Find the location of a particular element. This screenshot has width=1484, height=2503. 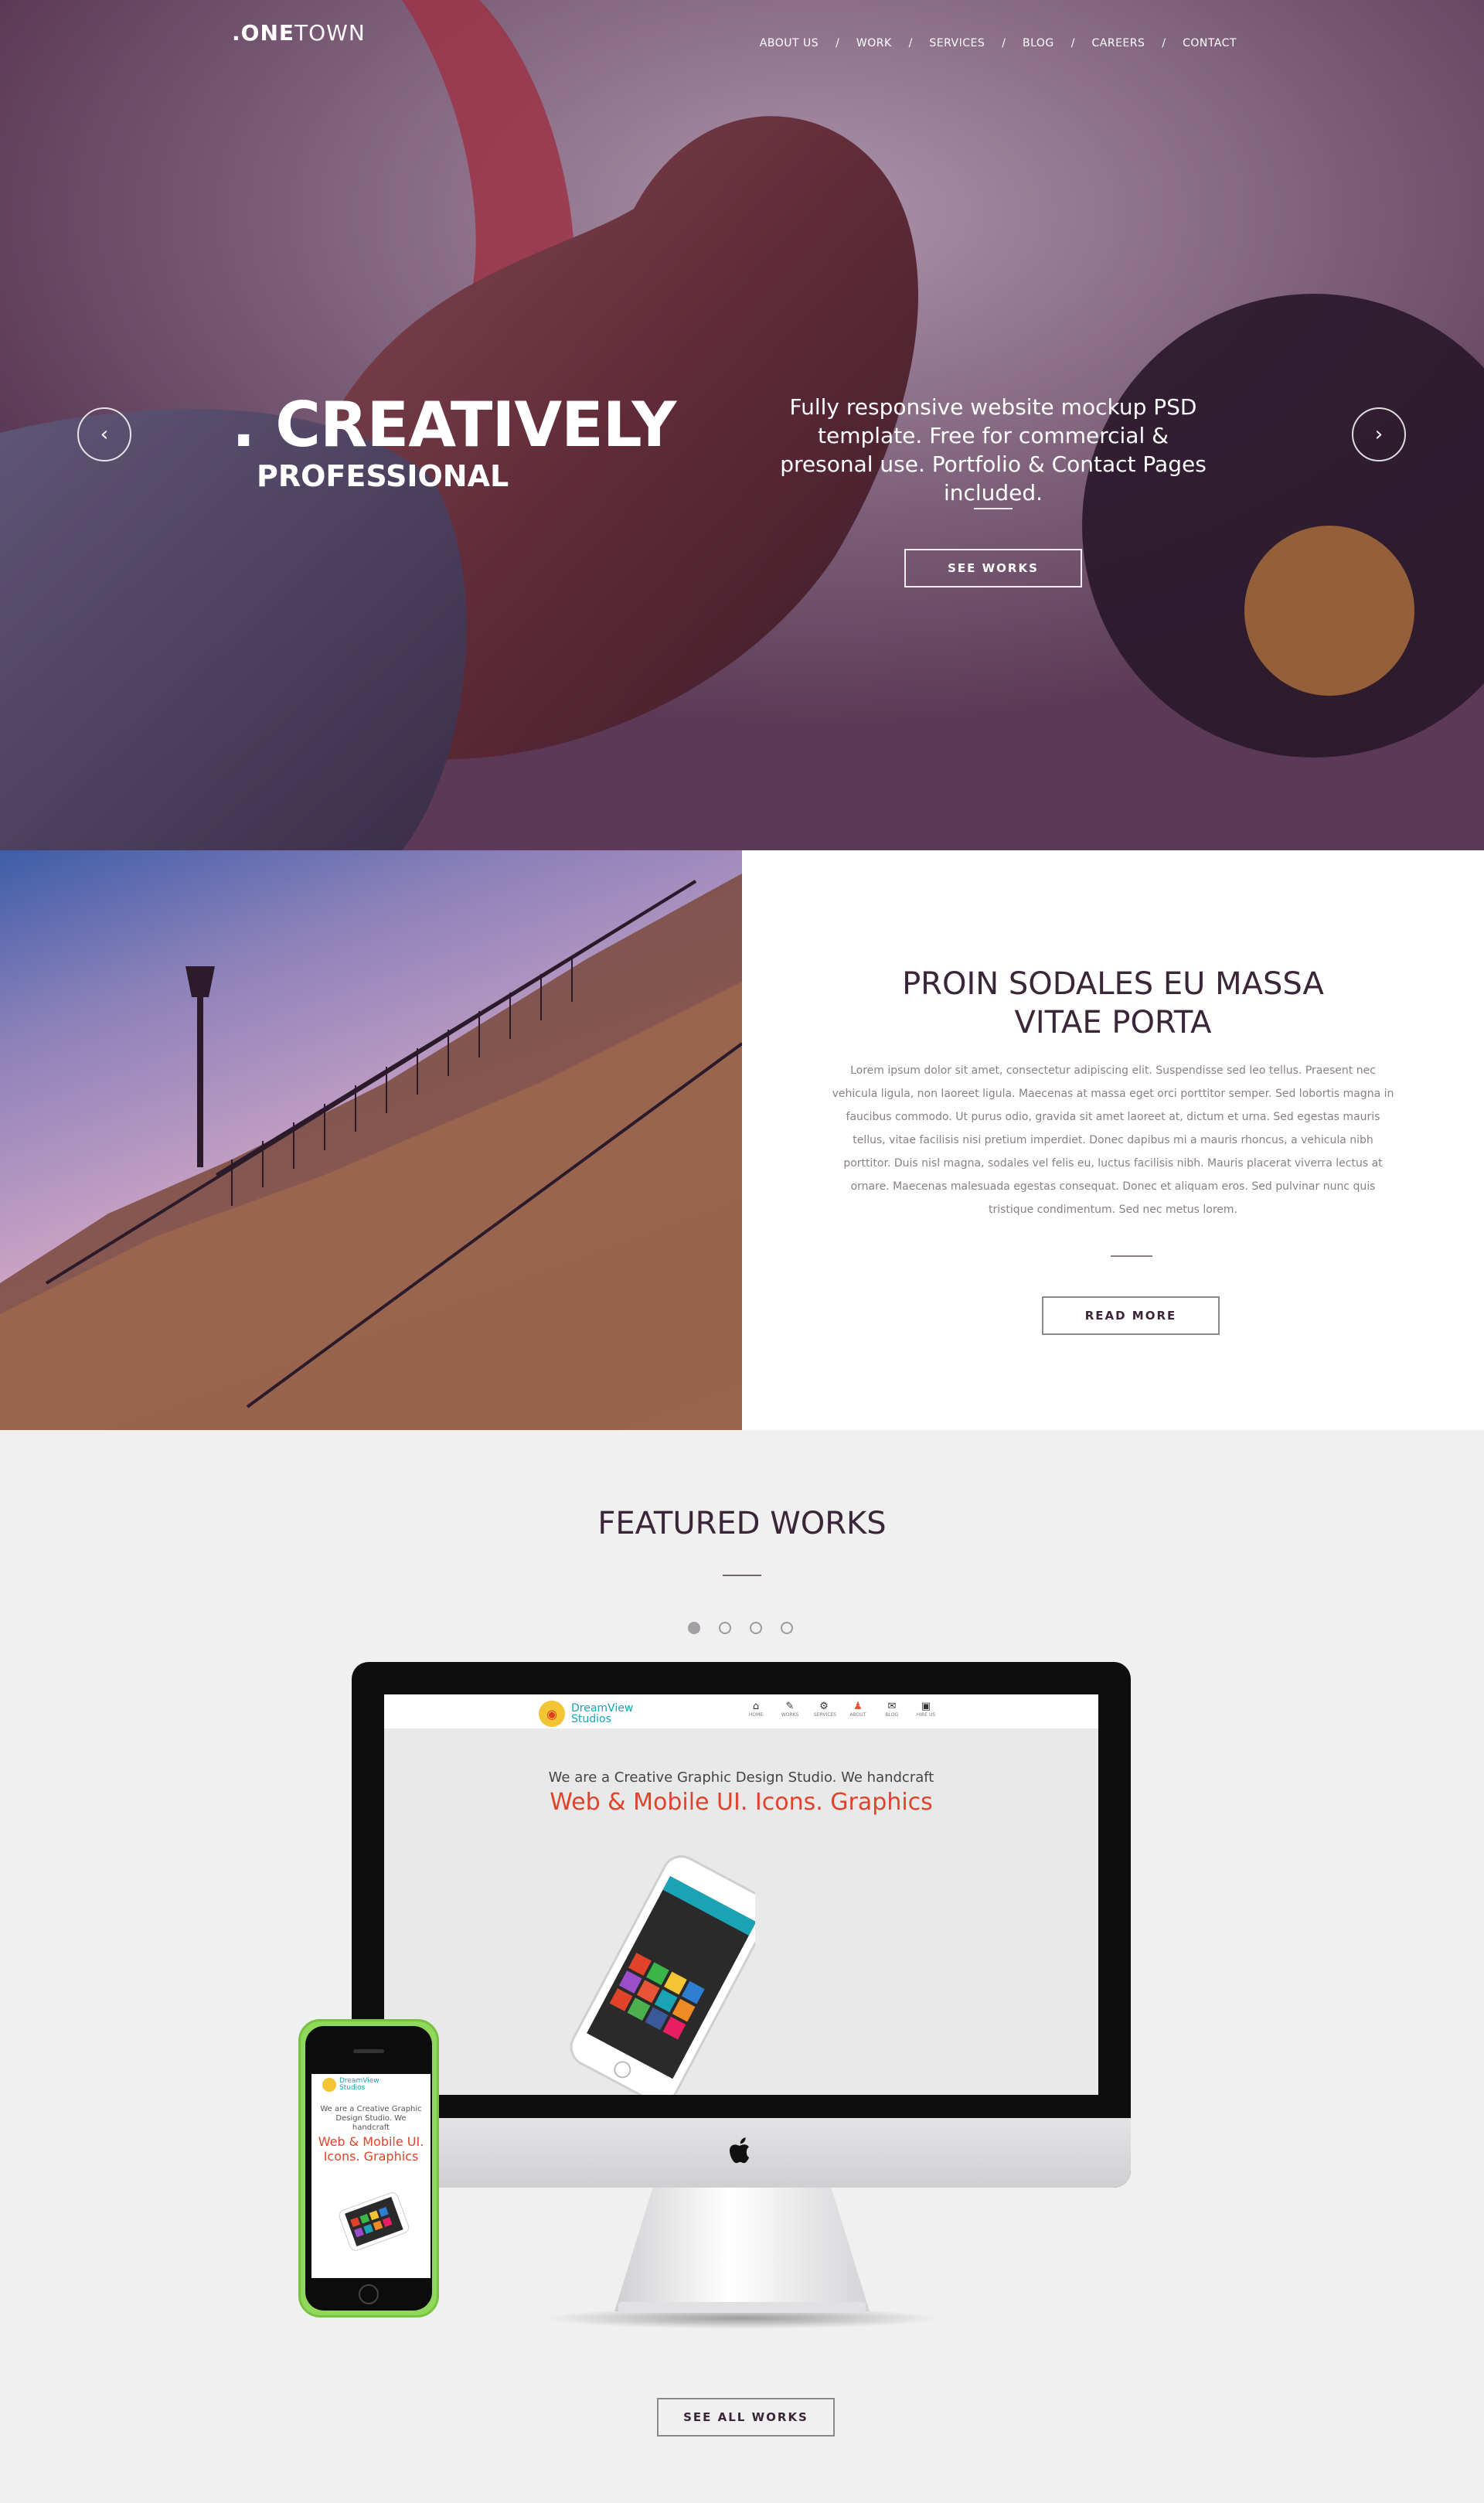

chevron-right-icon: › is located at coordinates (1379, 434).